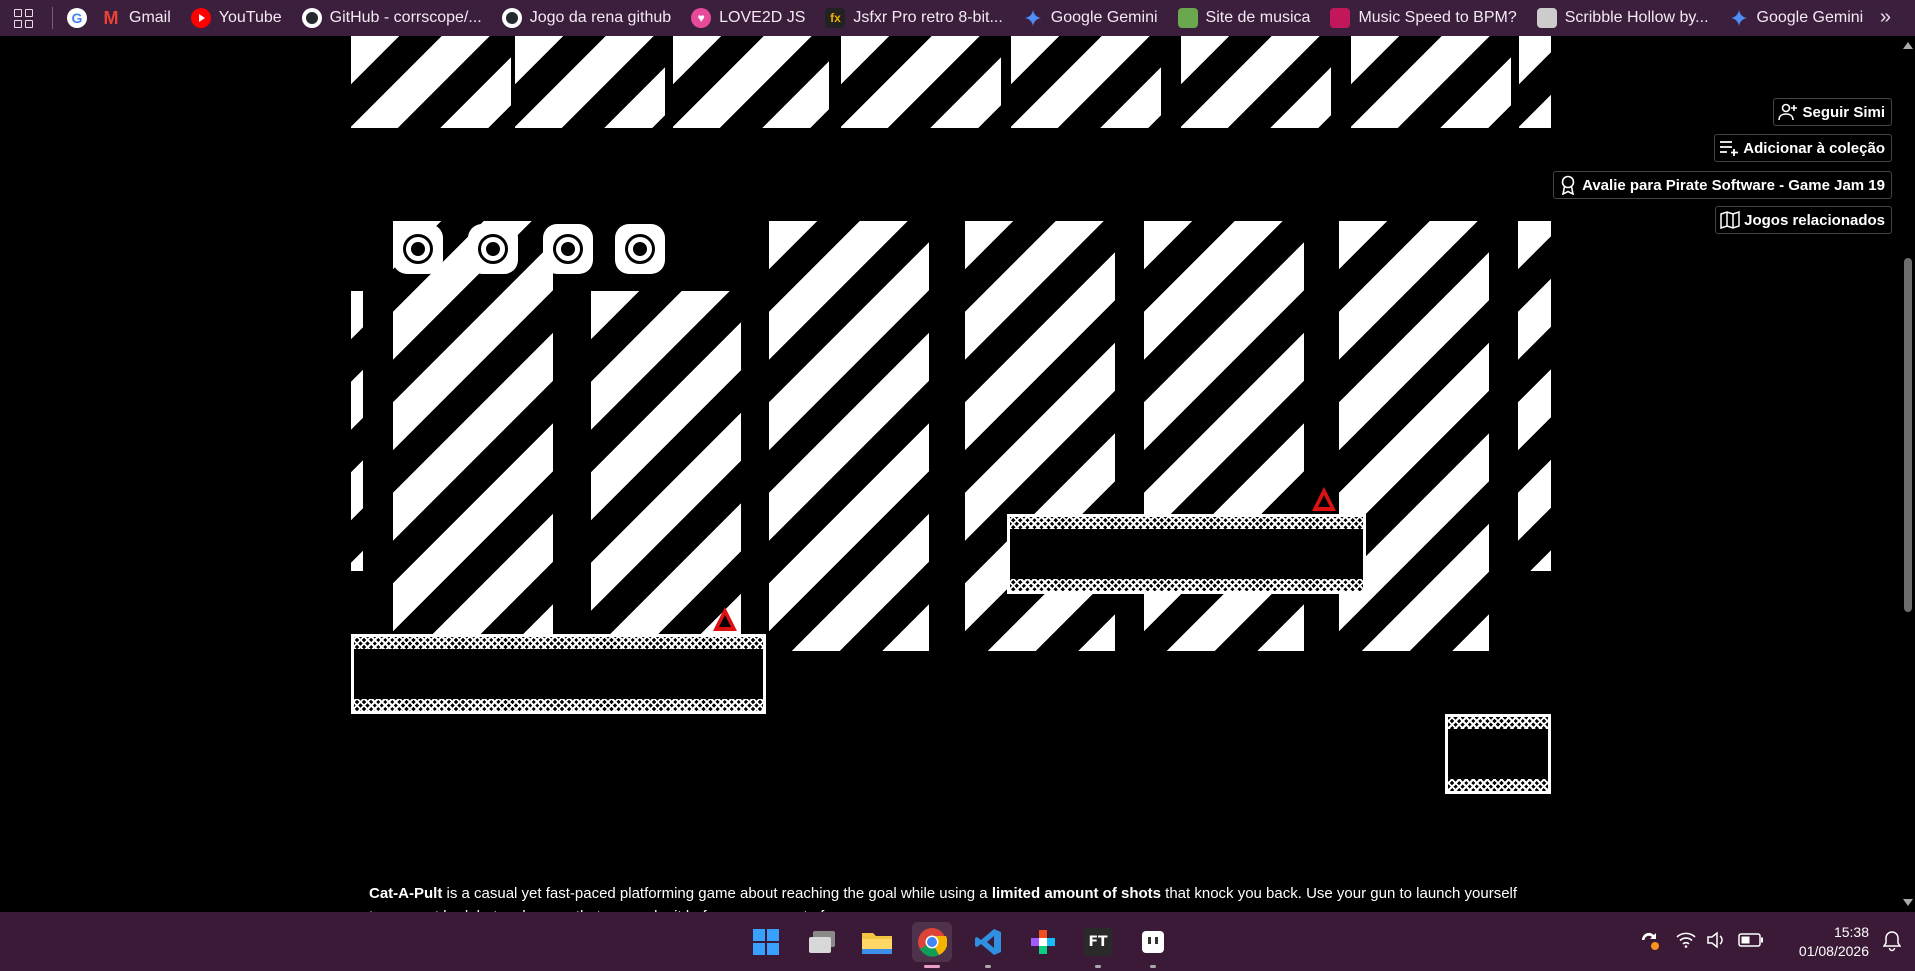 The image size is (1915, 971). I want to click on clock-time: 15:38, so click(1851, 932).